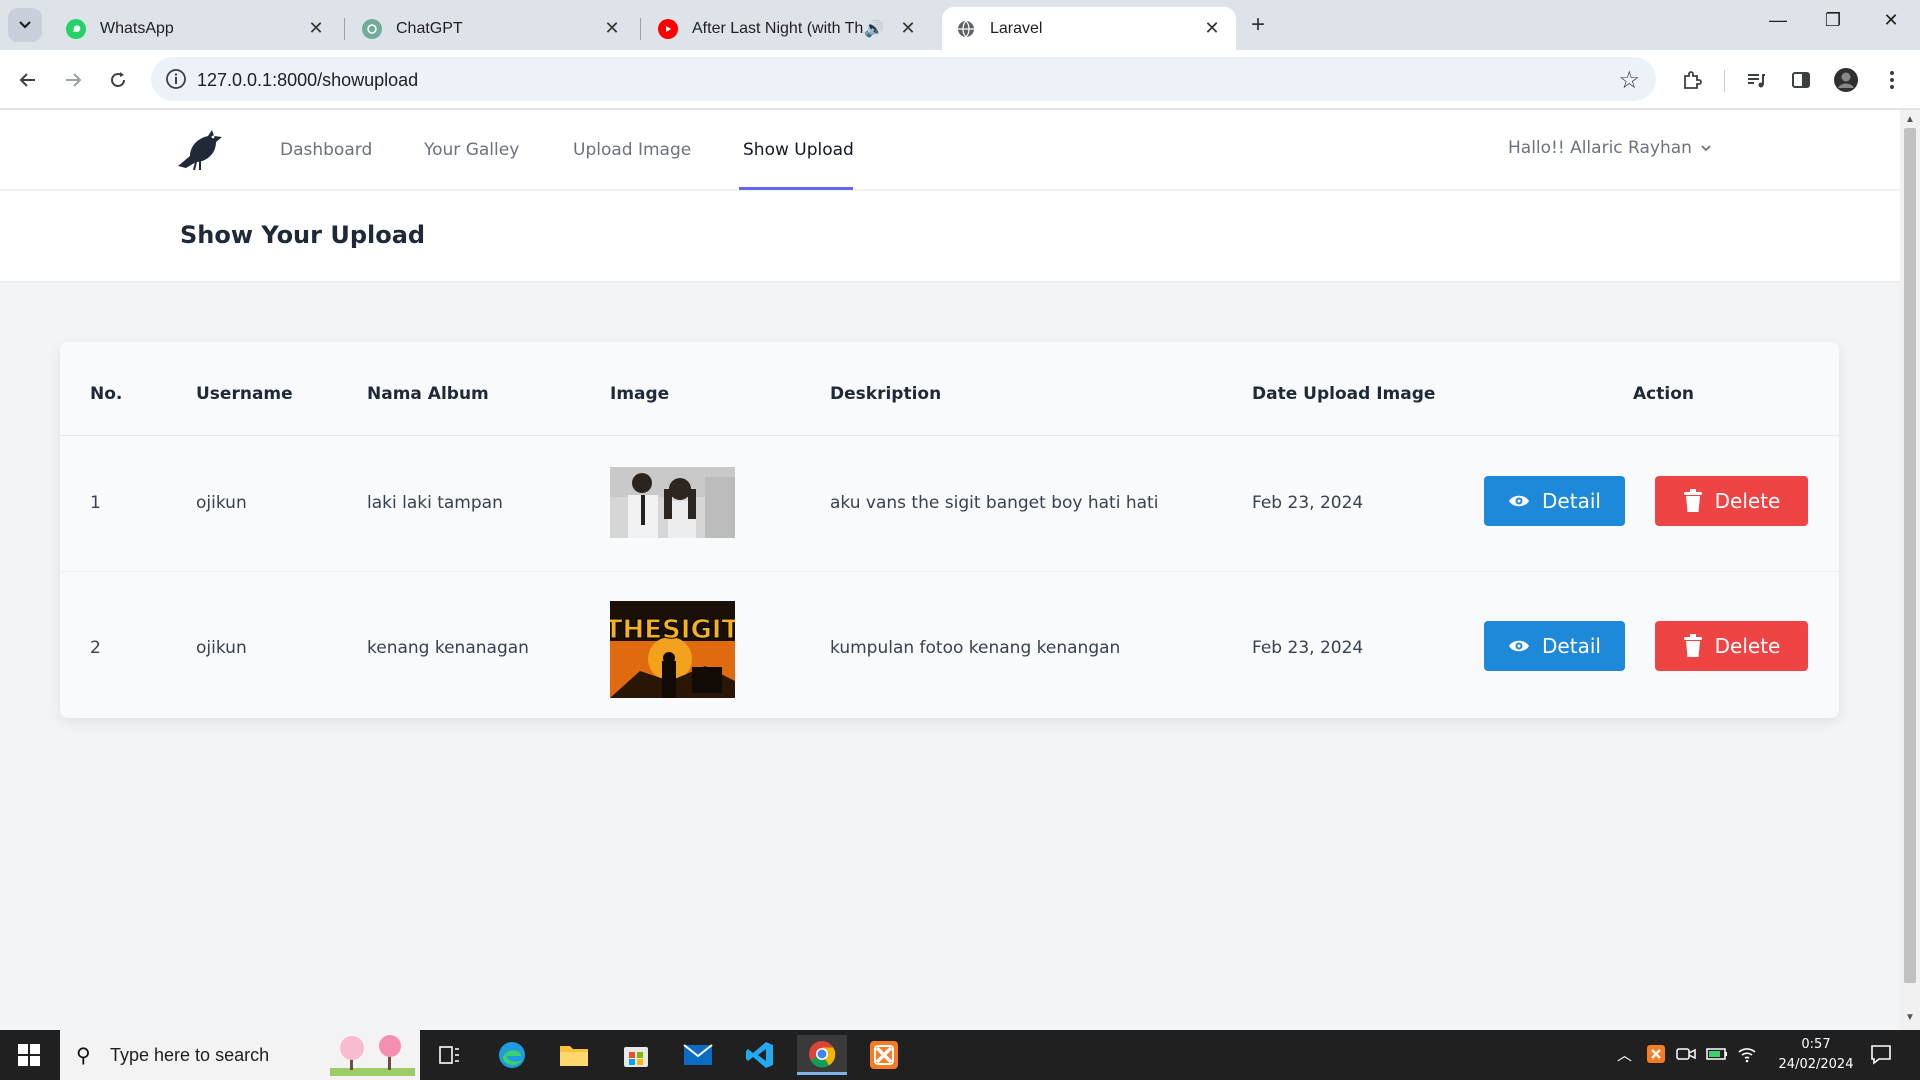  What do you see at coordinates (1624, 1054) in the screenshot?
I see `chevron-up-icon: ︿` at bounding box center [1624, 1054].